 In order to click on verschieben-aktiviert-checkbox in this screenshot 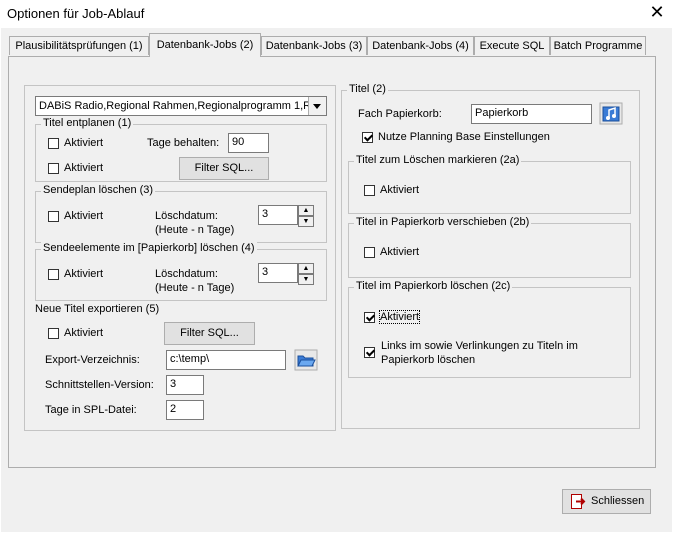, I will do `click(369, 252)`.